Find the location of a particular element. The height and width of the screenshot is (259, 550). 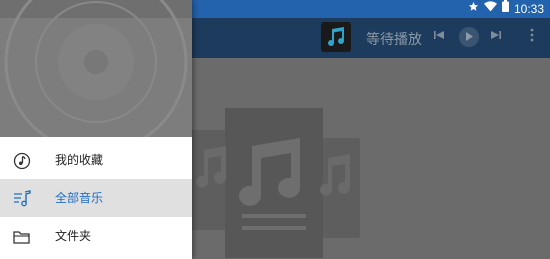

play-button is located at coordinates (469, 37).